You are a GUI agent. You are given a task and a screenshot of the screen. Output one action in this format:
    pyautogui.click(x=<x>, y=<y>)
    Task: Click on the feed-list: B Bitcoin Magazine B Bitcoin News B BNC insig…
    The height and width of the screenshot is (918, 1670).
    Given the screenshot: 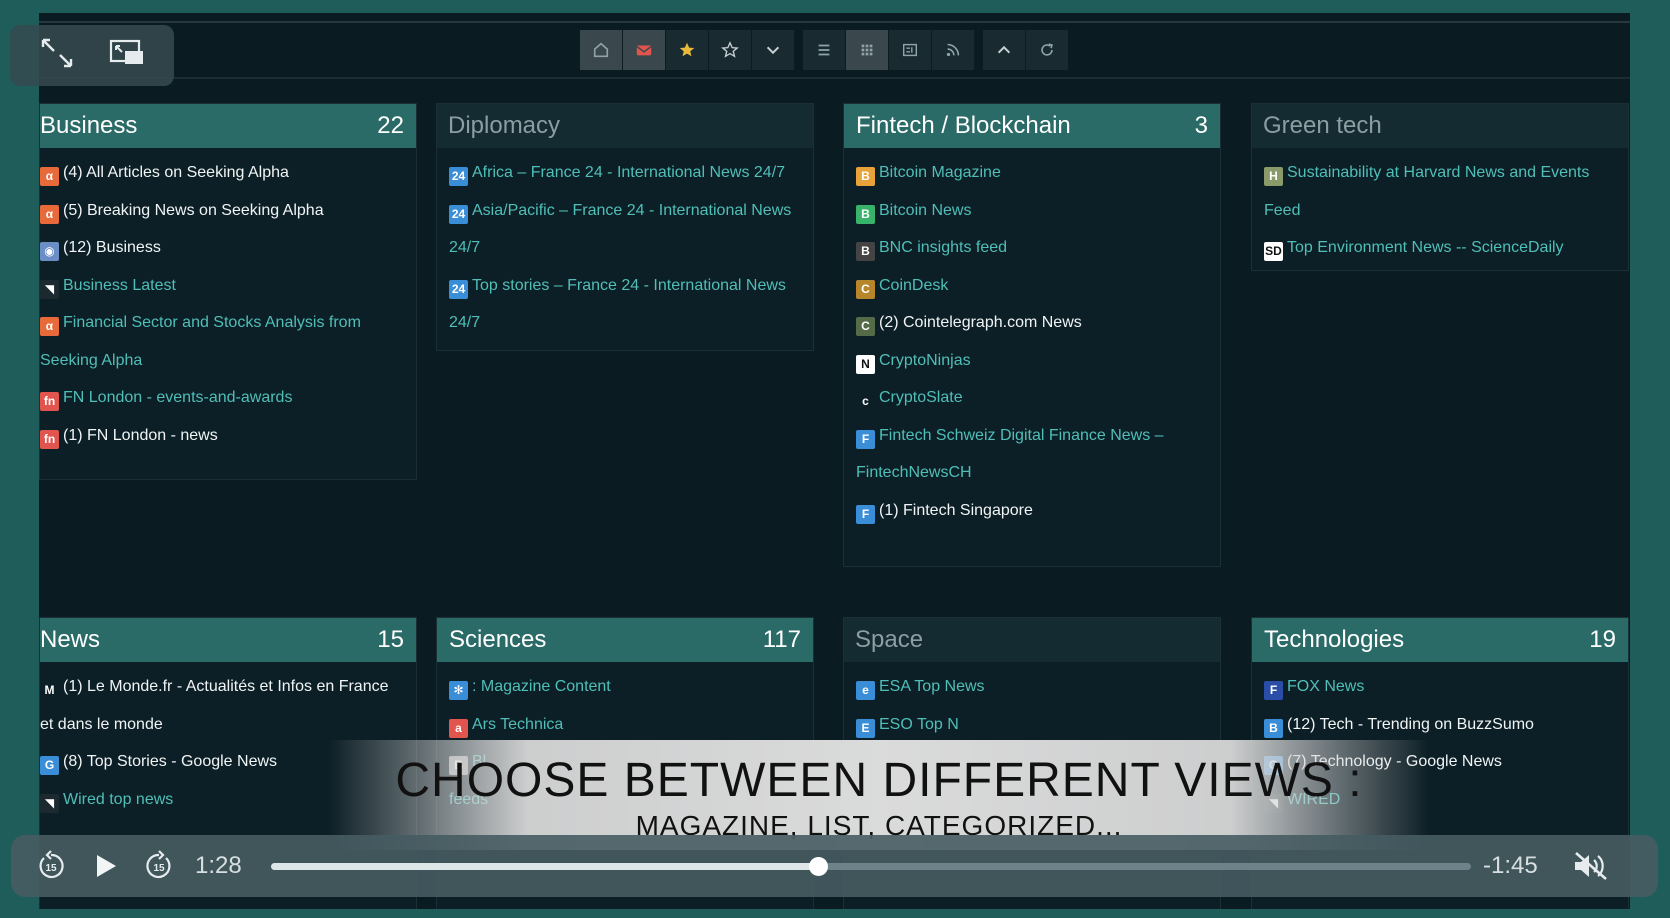 What is the action you would take?
    pyautogui.click(x=1032, y=338)
    